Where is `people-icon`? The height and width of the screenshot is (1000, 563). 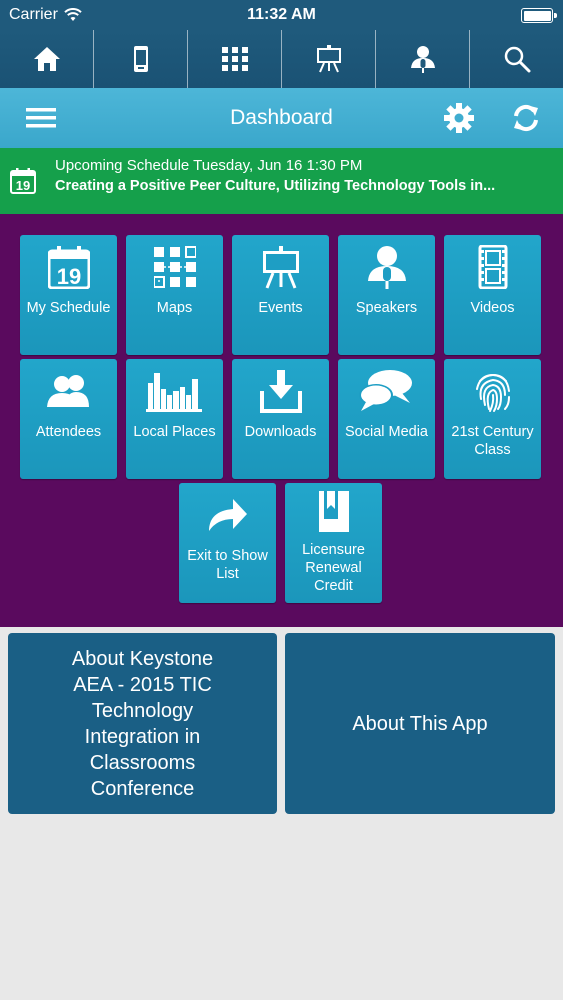 people-icon is located at coordinates (68, 391).